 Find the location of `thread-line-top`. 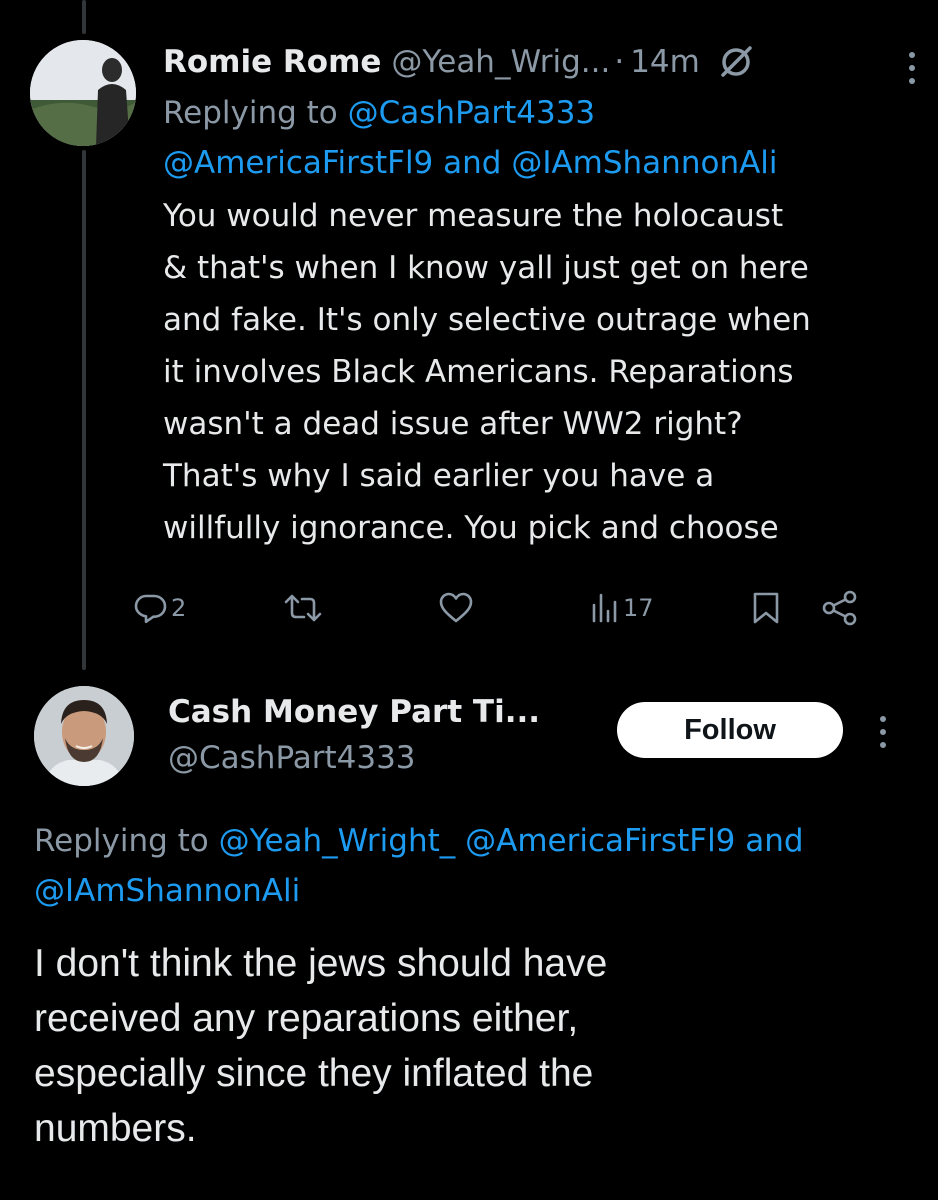

thread-line-top is located at coordinates (84, 17).